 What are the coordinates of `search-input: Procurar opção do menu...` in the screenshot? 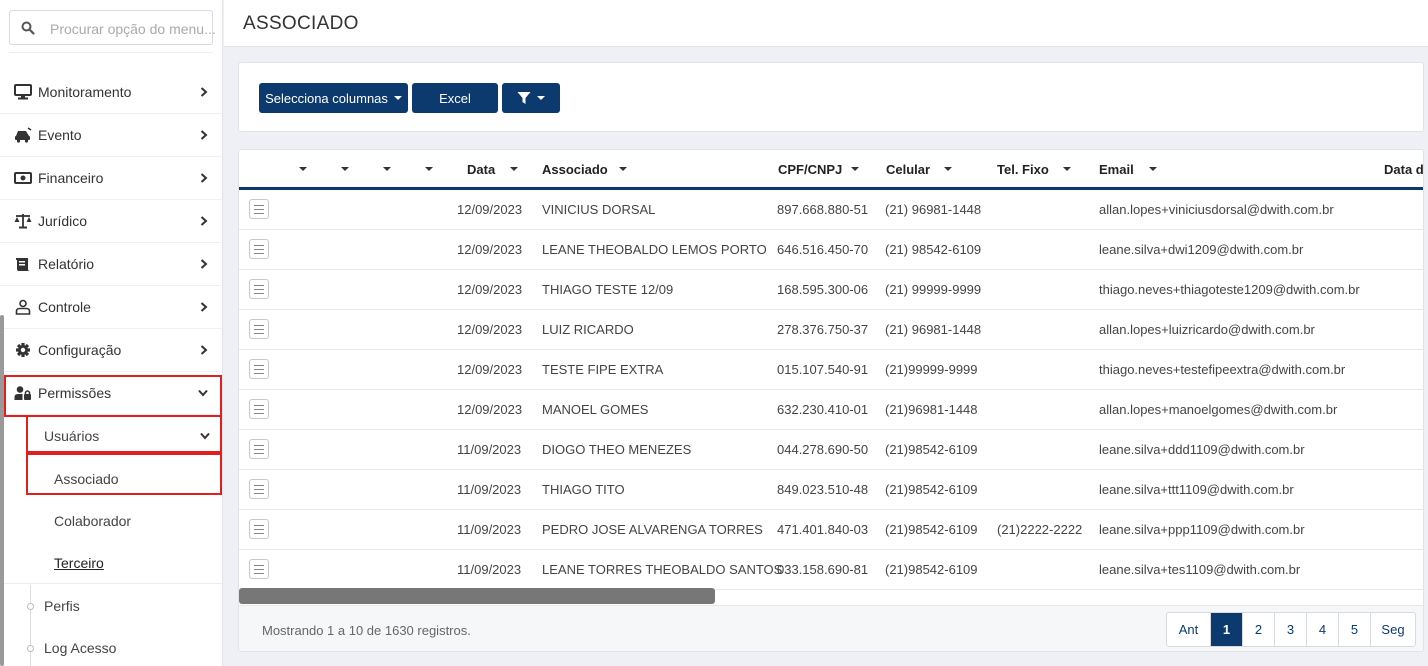 It's located at (133, 29).